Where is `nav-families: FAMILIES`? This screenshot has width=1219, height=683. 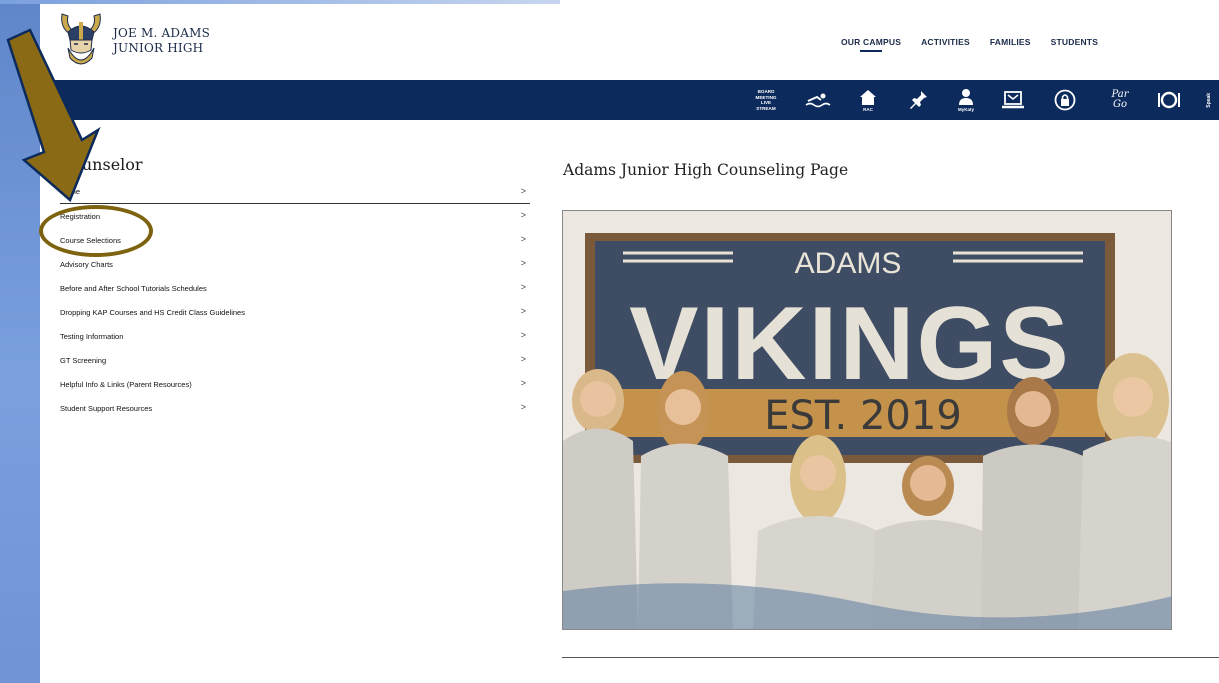
nav-families: FAMILIES is located at coordinates (1010, 42).